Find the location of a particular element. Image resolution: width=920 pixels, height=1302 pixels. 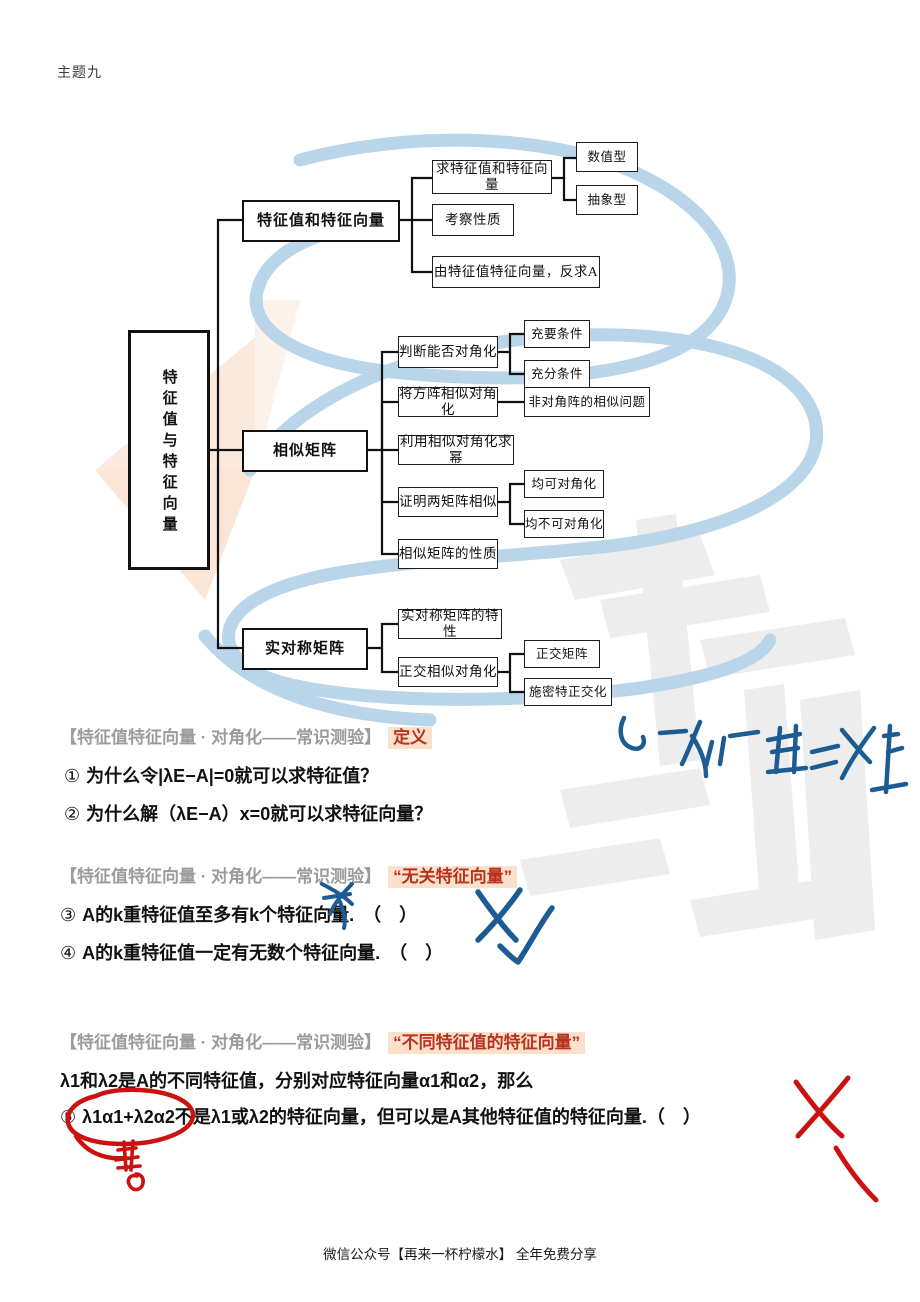

mindmap-node-both-diagonalizable: 均可对角化 is located at coordinates (564, 484).